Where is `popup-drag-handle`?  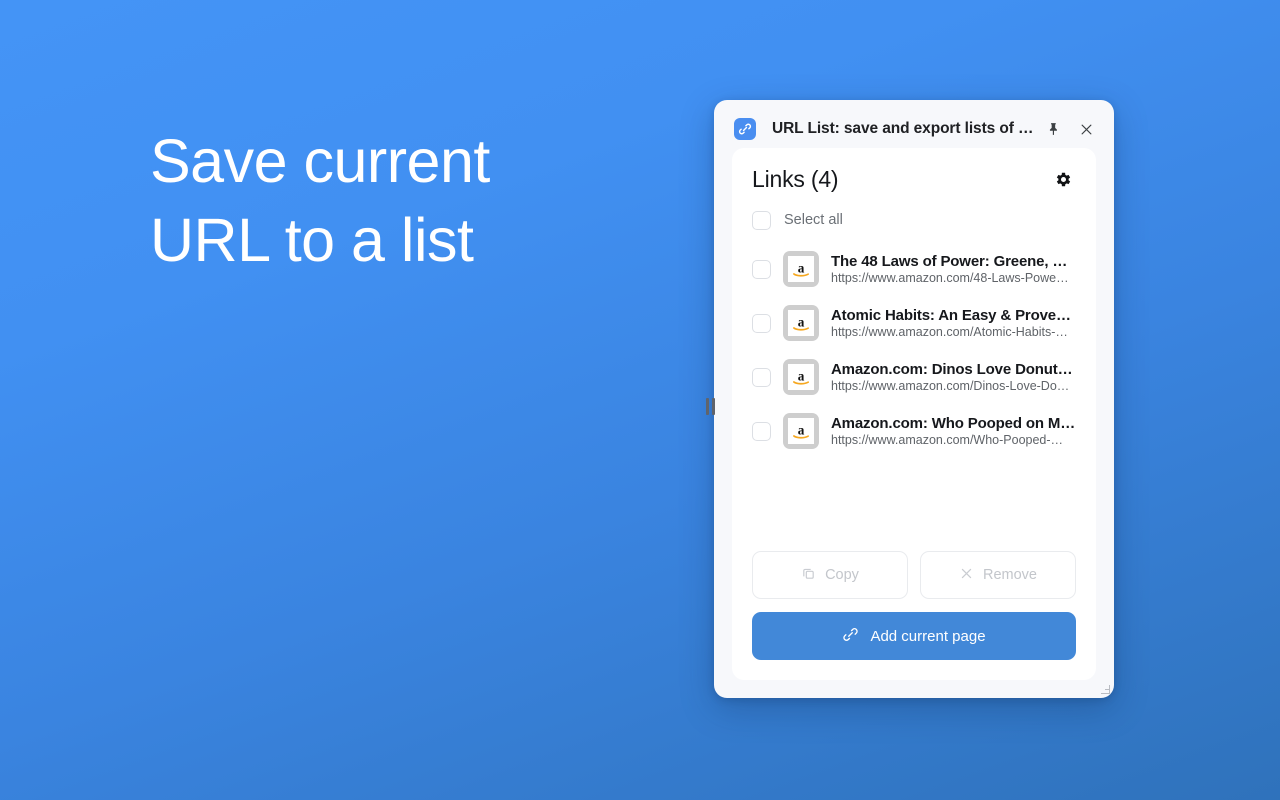
popup-drag-handle is located at coordinates (710, 406).